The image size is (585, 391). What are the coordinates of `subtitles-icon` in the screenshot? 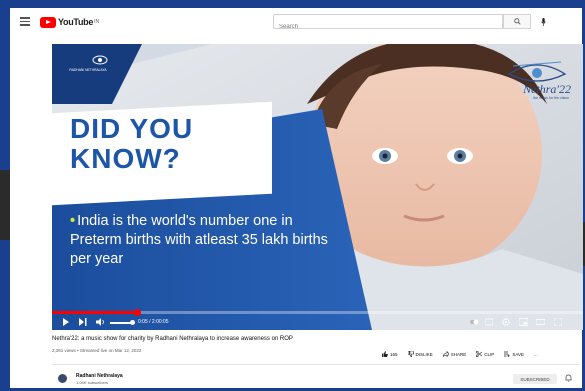 It's located at (489, 322).